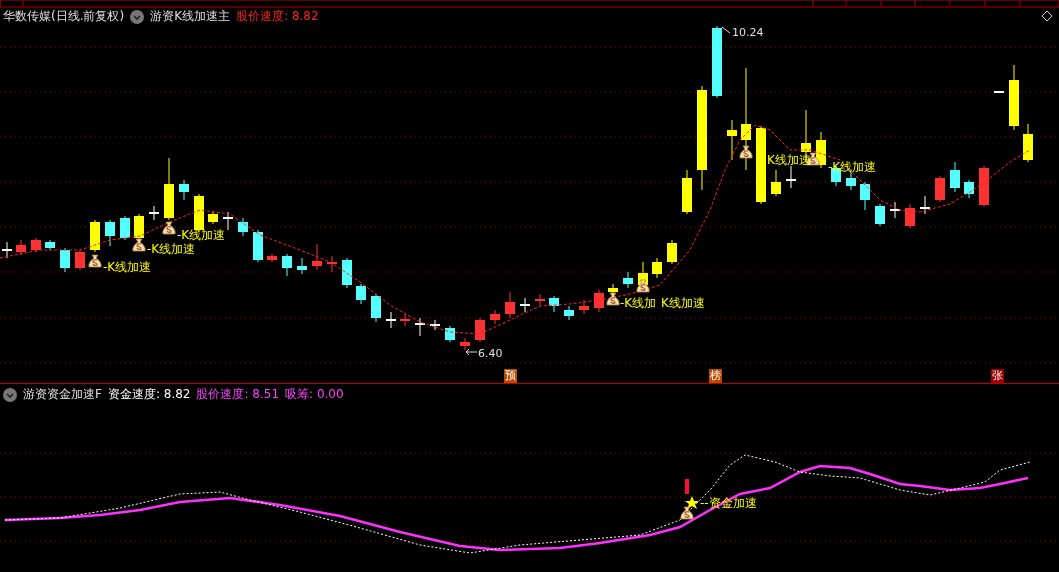  Describe the element at coordinates (997, 376) in the screenshot. I see `event-marker: 张` at that location.